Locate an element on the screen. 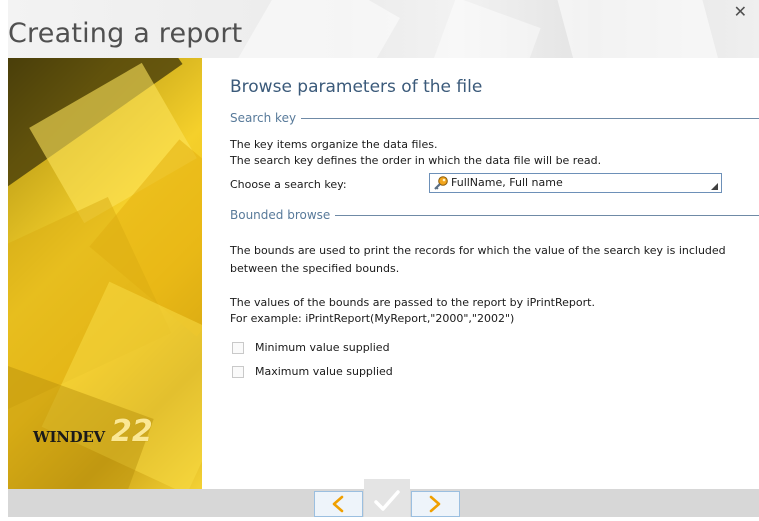  title-bar: Creating a report ✕ is located at coordinates (383, 29).